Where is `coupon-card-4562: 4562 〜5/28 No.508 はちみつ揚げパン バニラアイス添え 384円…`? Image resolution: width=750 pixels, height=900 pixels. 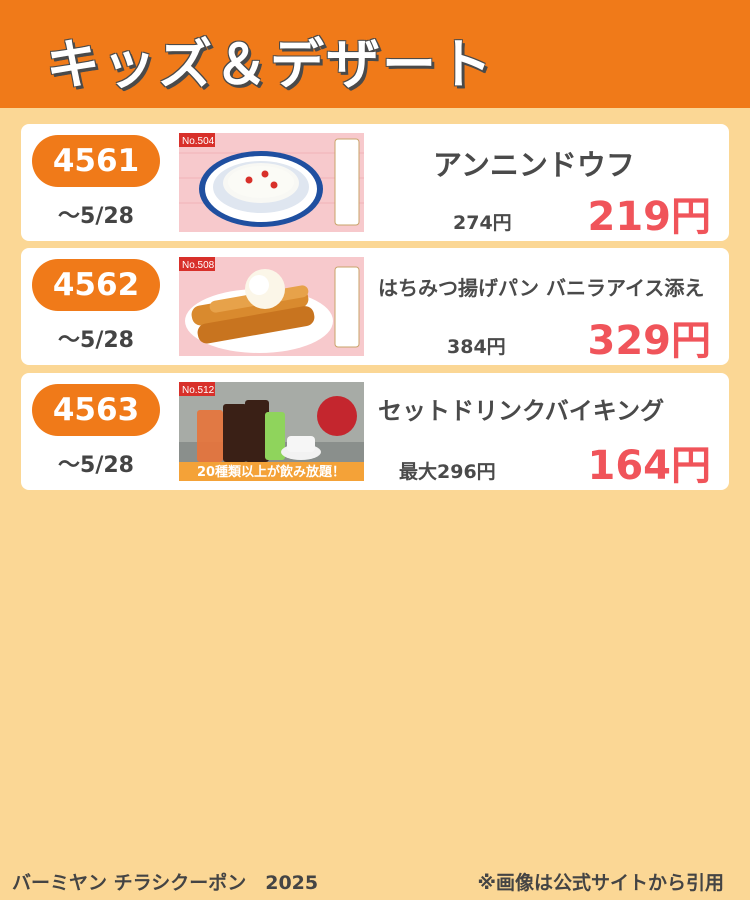 coupon-card-4562: 4562 〜5/28 No.508 はちみつ揚げパン バニラアイス添え 384円… is located at coordinates (375, 306).